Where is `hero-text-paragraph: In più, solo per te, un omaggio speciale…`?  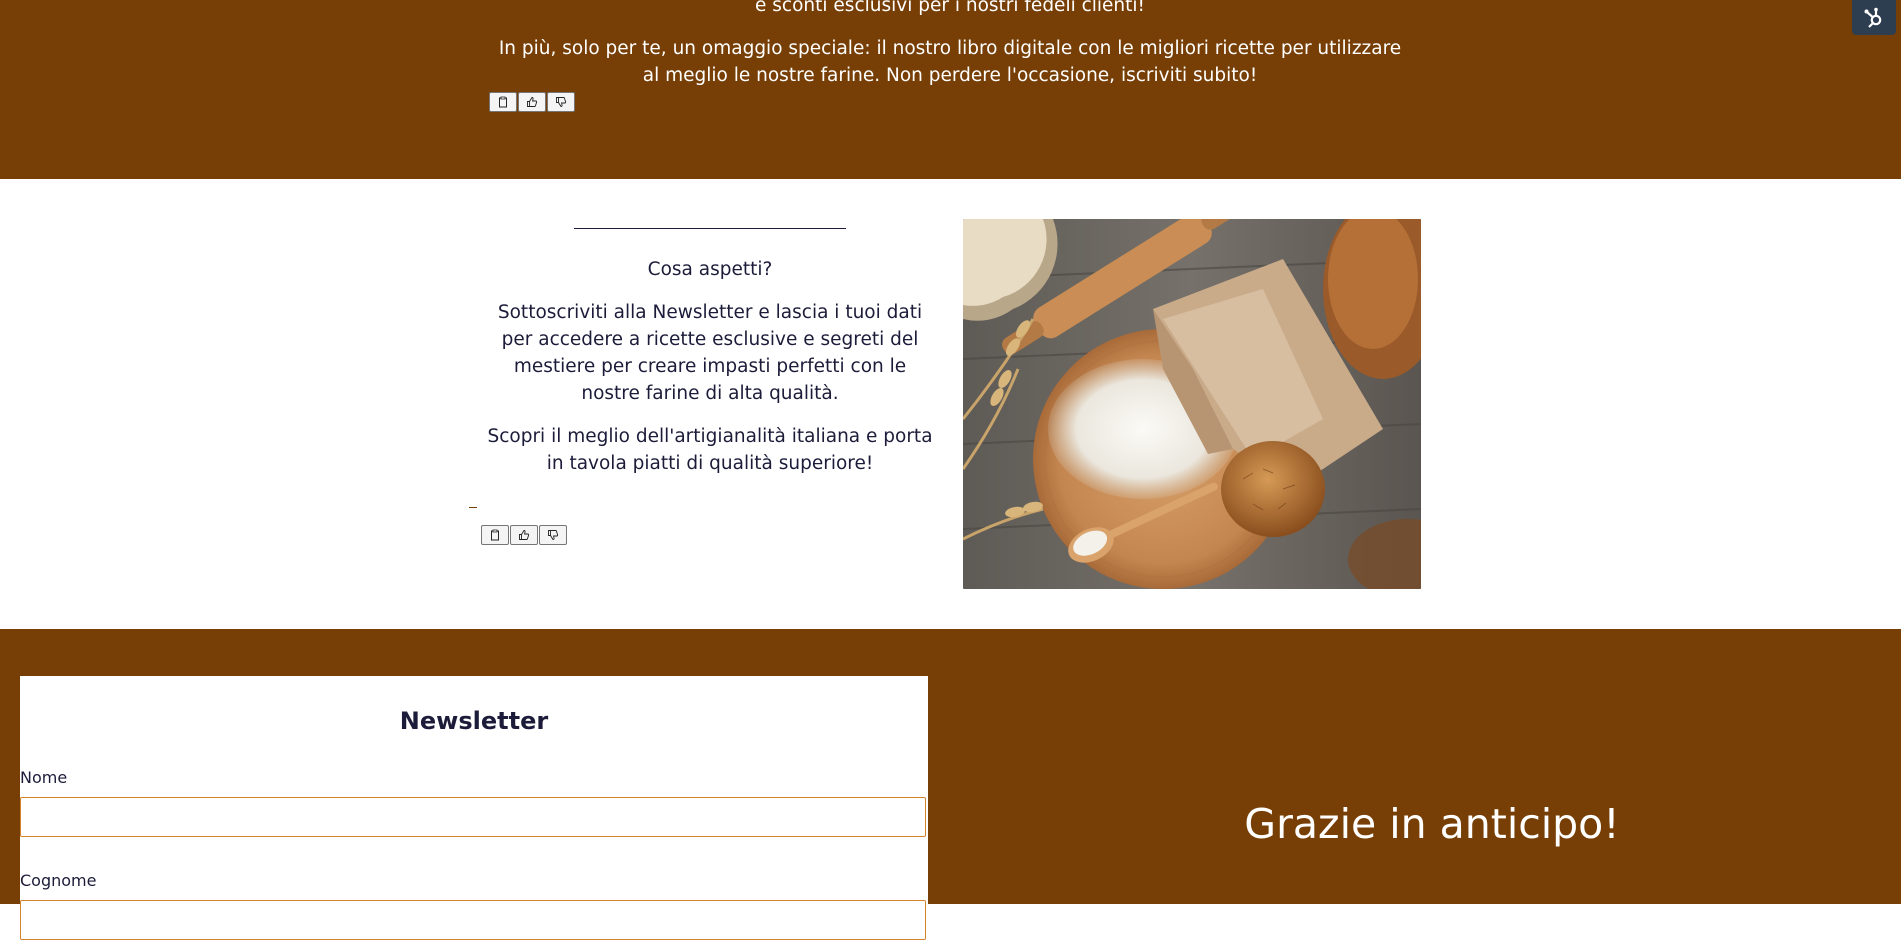
hero-text-paragraph: In più, solo per te, un omaggio speciale… is located at coordinates (950, 62).